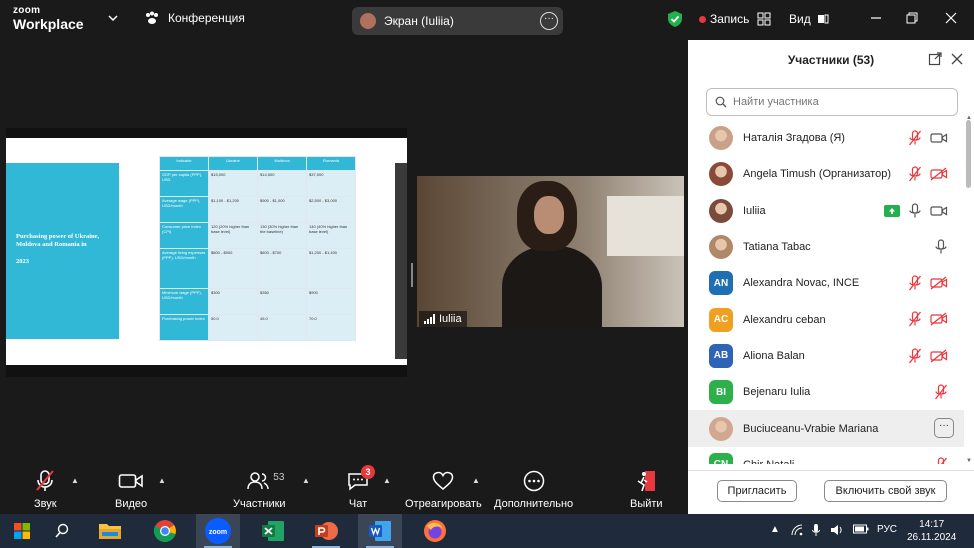  I want to click on video-options-caret: ▲, so click(162, 480).